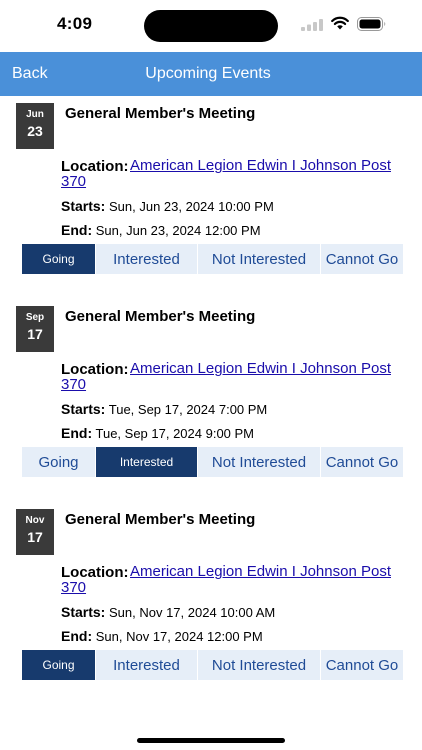 This screenshot has height=750, width=422. I want to click on dynamic-island, so click(211, 26).